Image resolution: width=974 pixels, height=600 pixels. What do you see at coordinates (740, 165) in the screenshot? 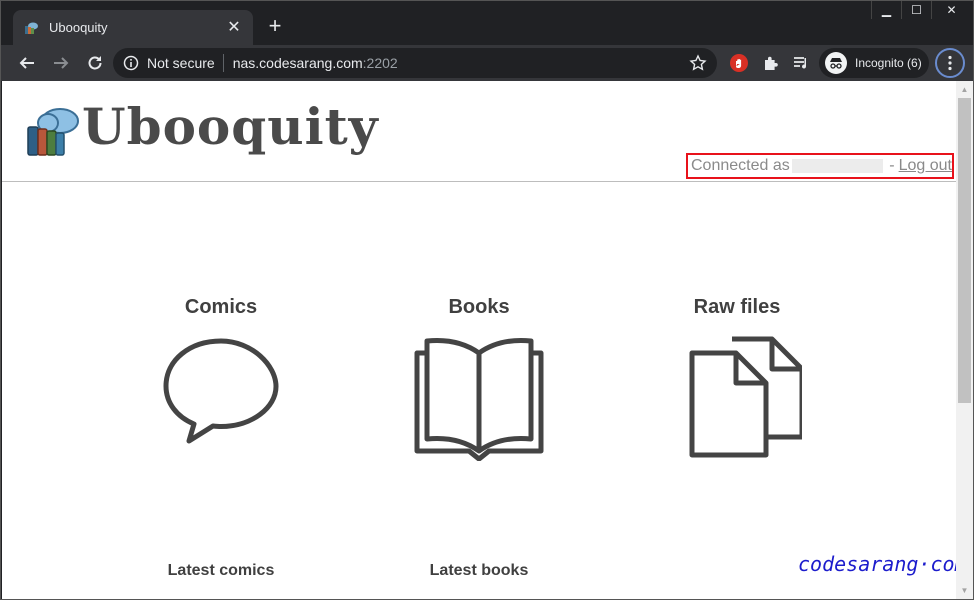
I see `connected-as-label: Connected as` at bounding box center [740, 165].